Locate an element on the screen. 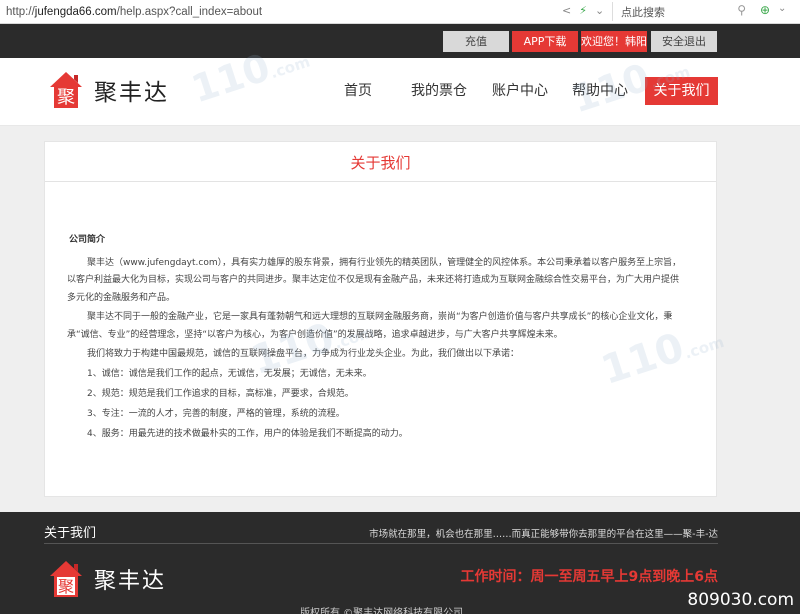  nav-about-us: 关于我们 is located at coordinates (681, 91).